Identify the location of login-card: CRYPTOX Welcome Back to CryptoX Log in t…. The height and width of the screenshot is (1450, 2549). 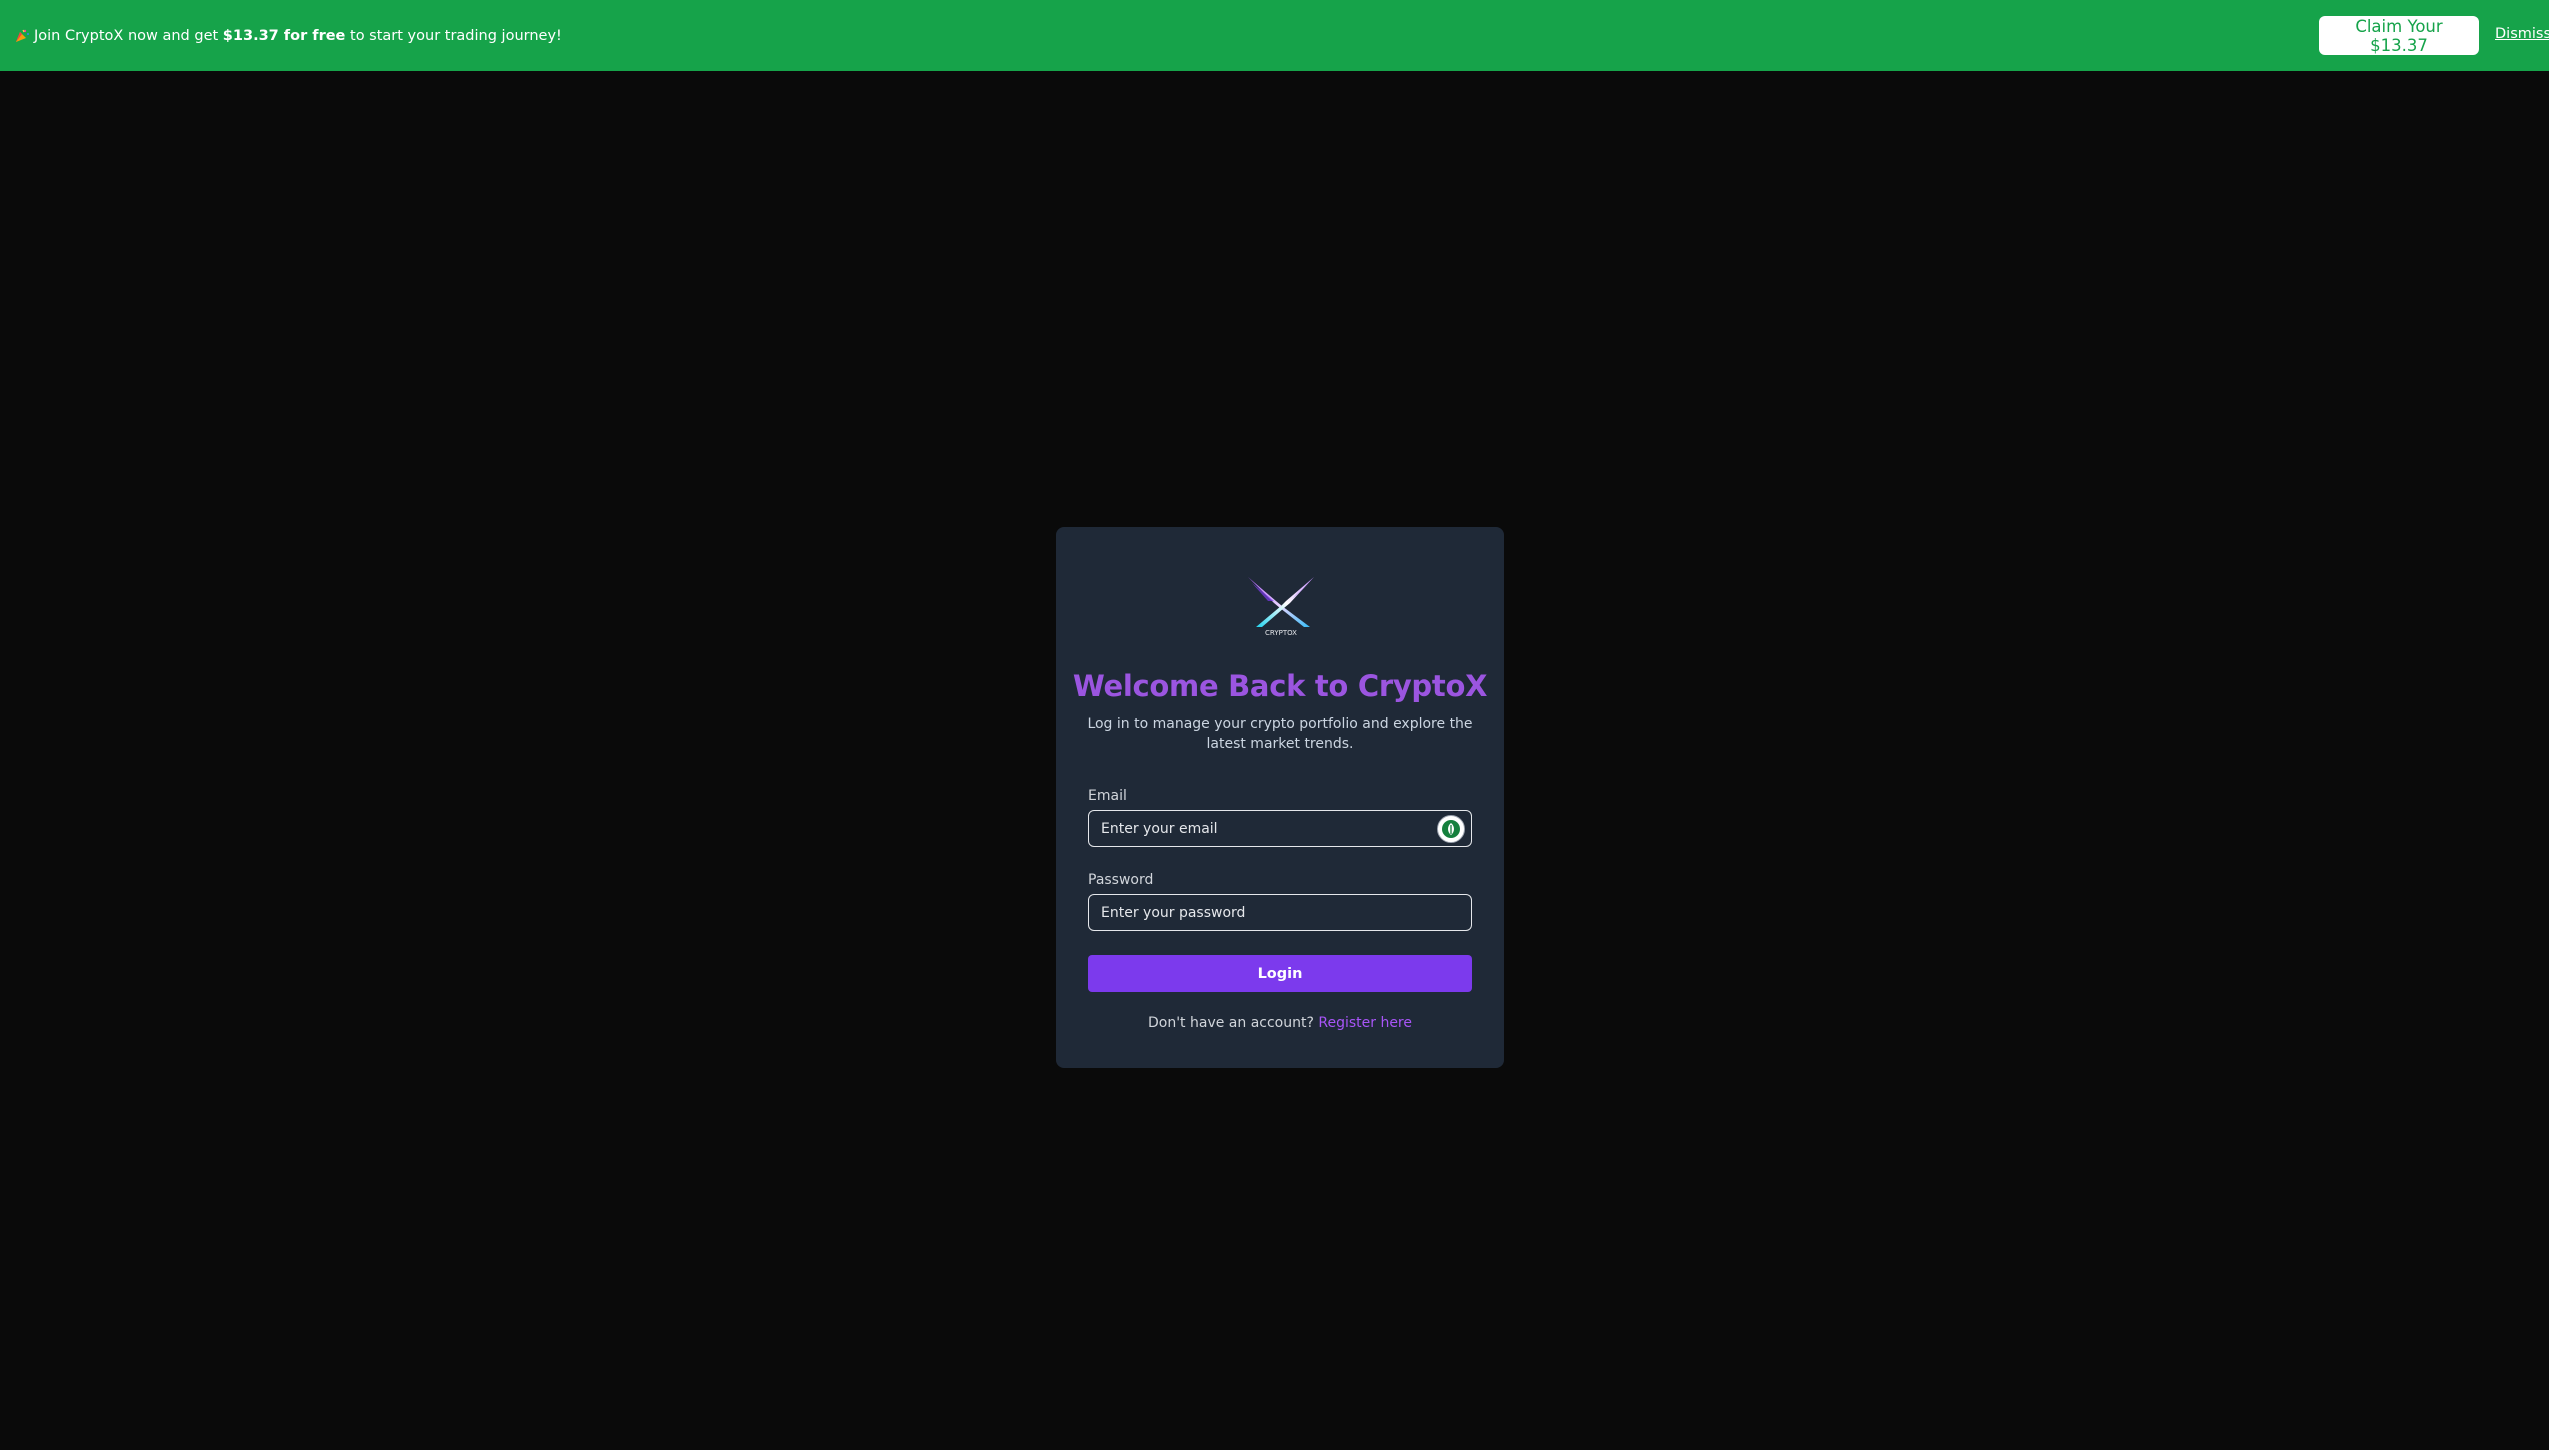
(1280, 797).